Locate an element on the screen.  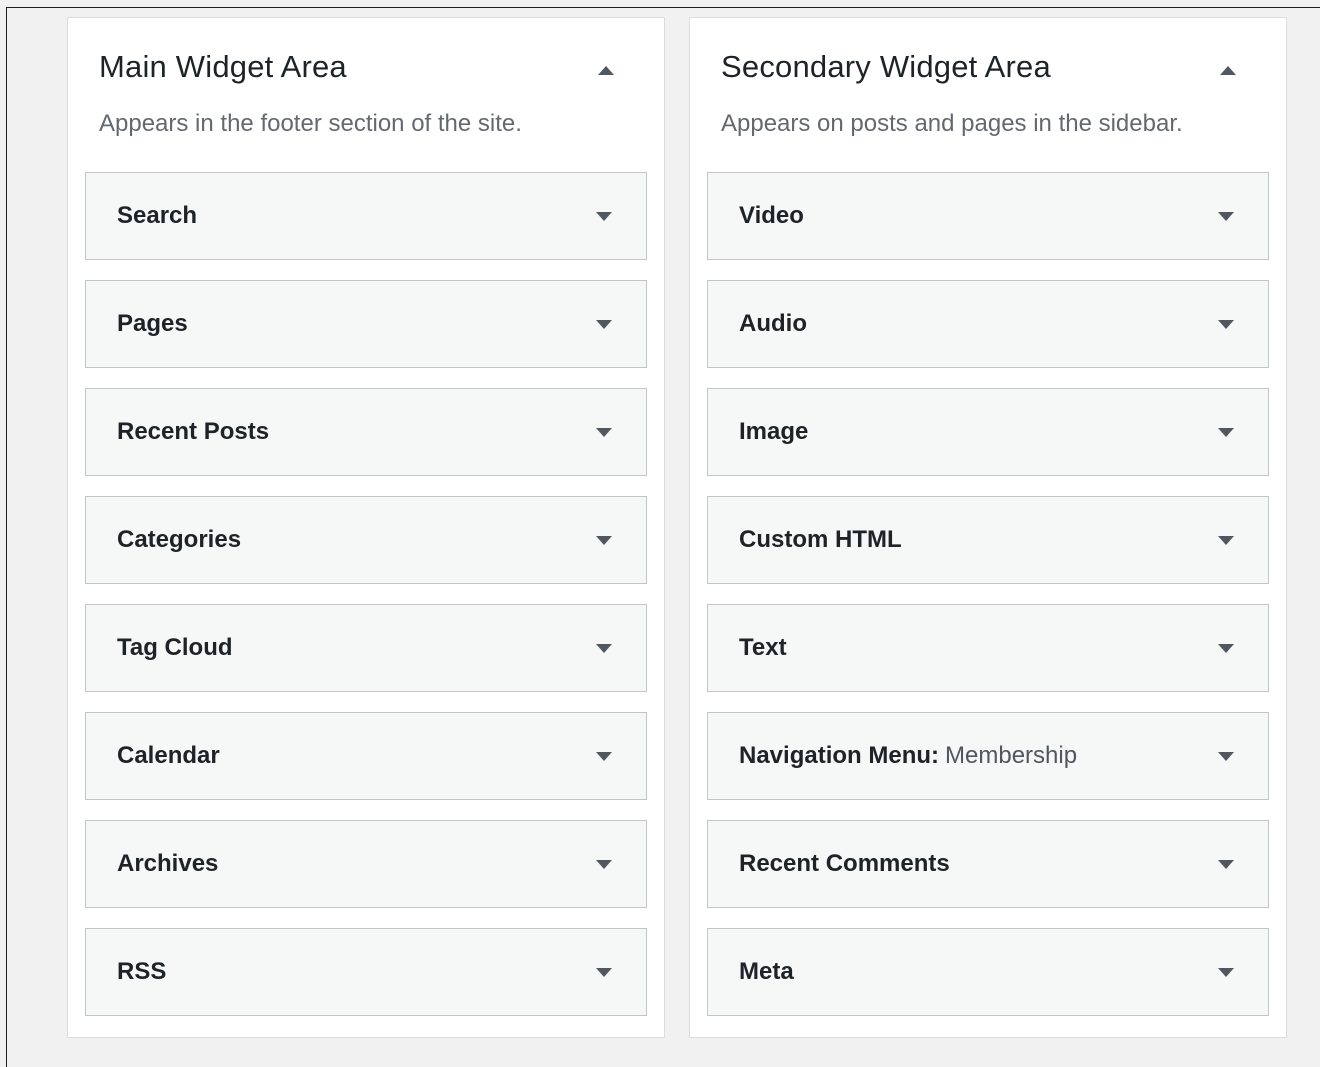
widget-title: Archives is located at coordinates (168, 863).